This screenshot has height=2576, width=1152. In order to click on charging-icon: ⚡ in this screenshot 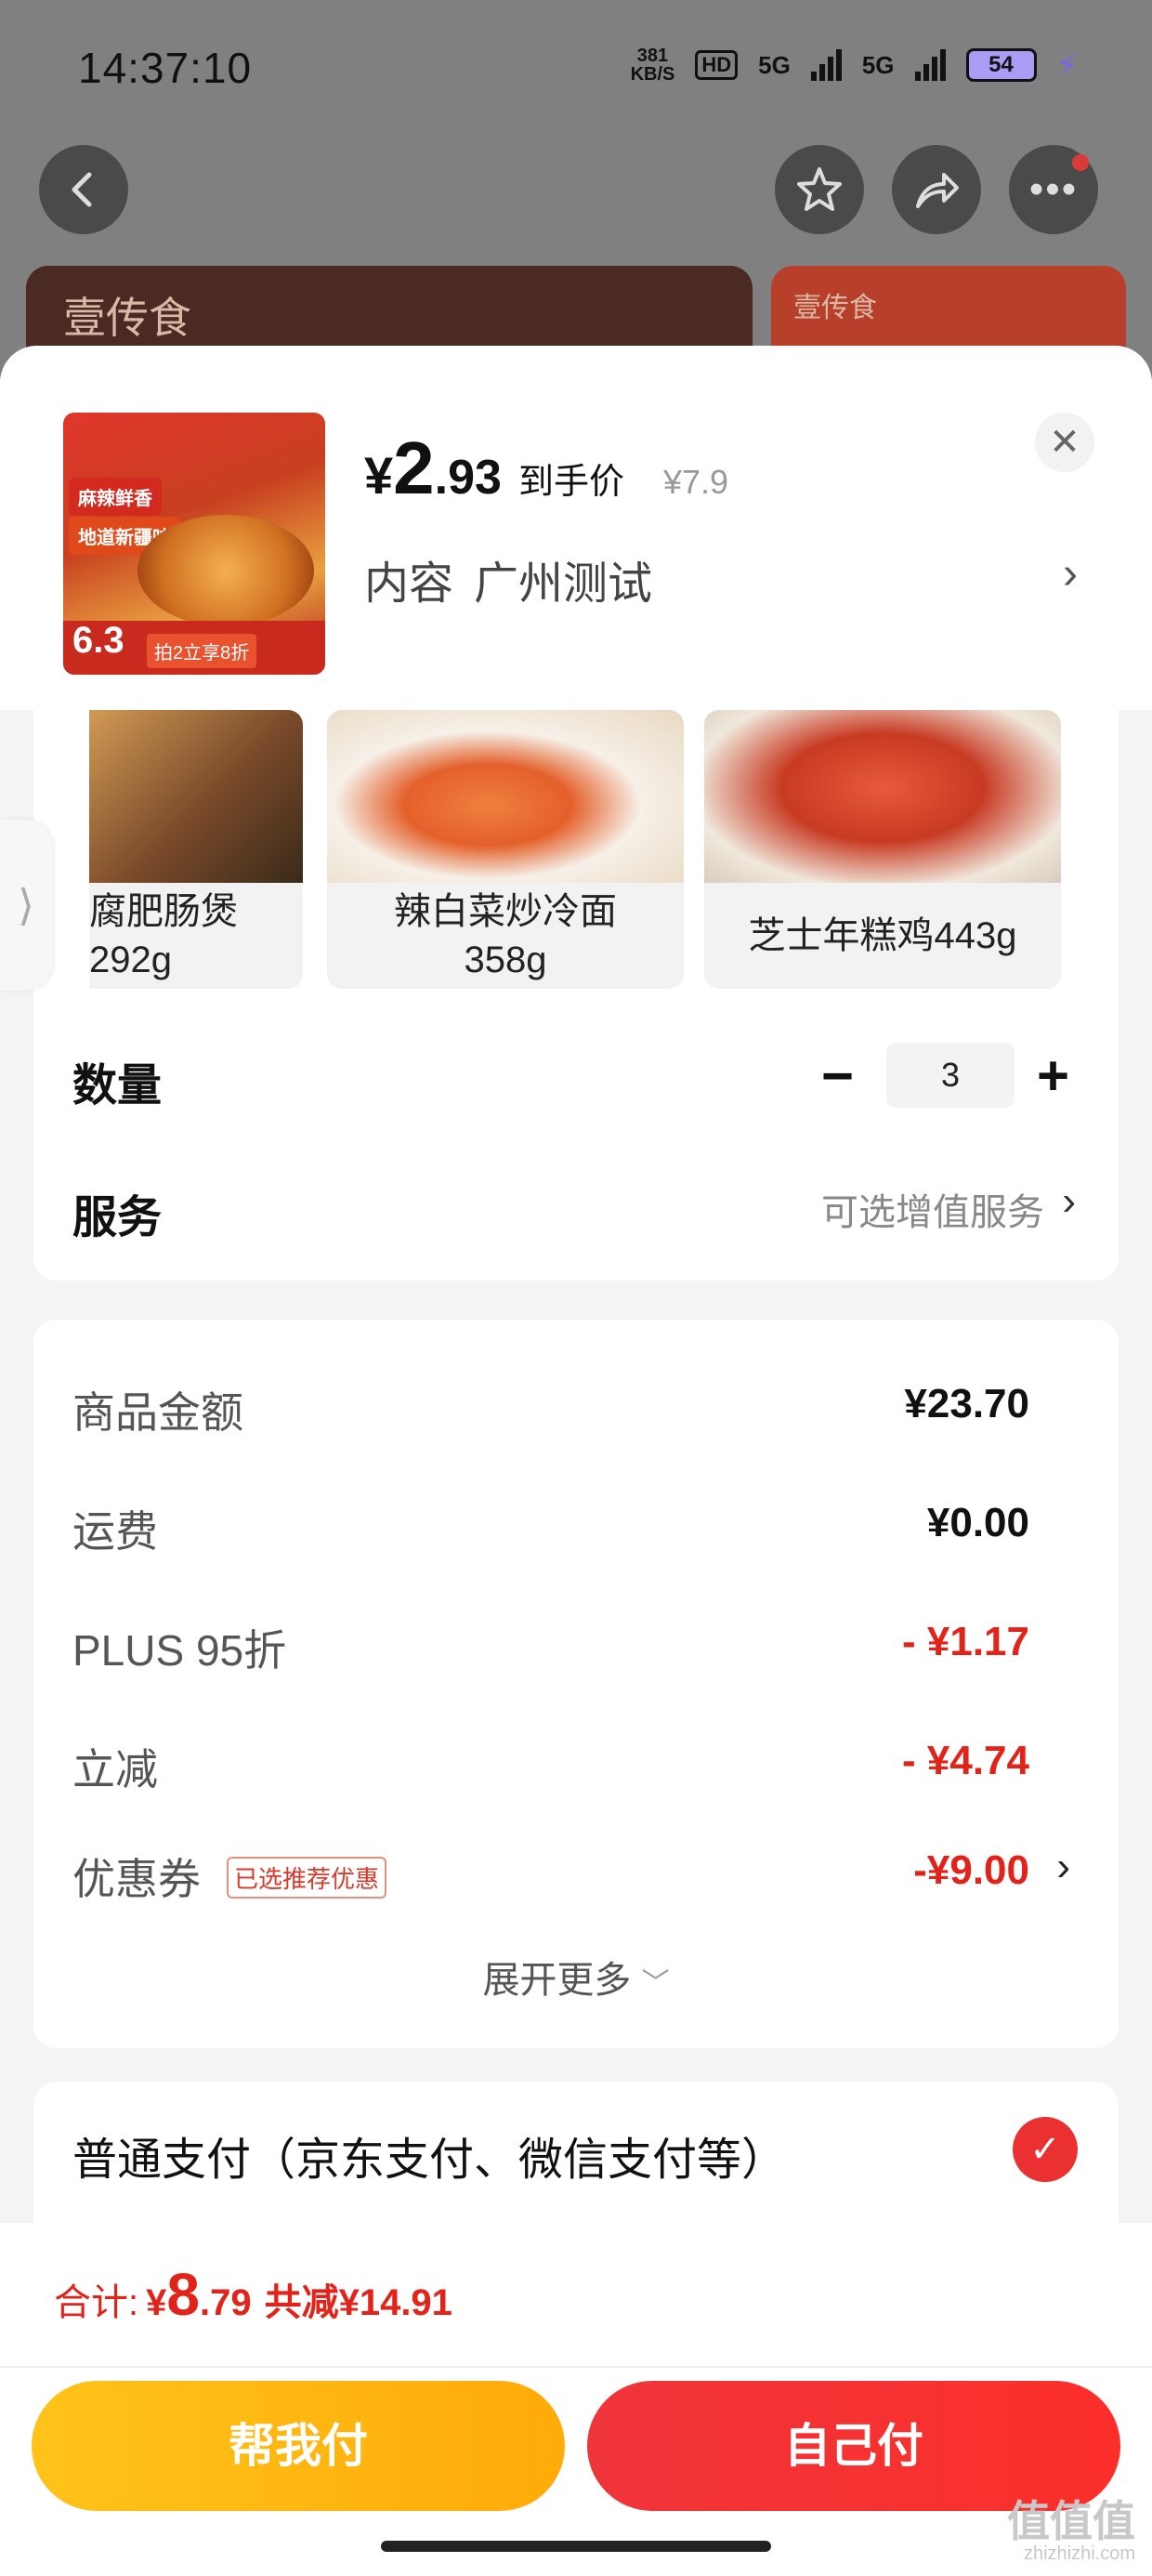, I will do `click(1067, 65)`.